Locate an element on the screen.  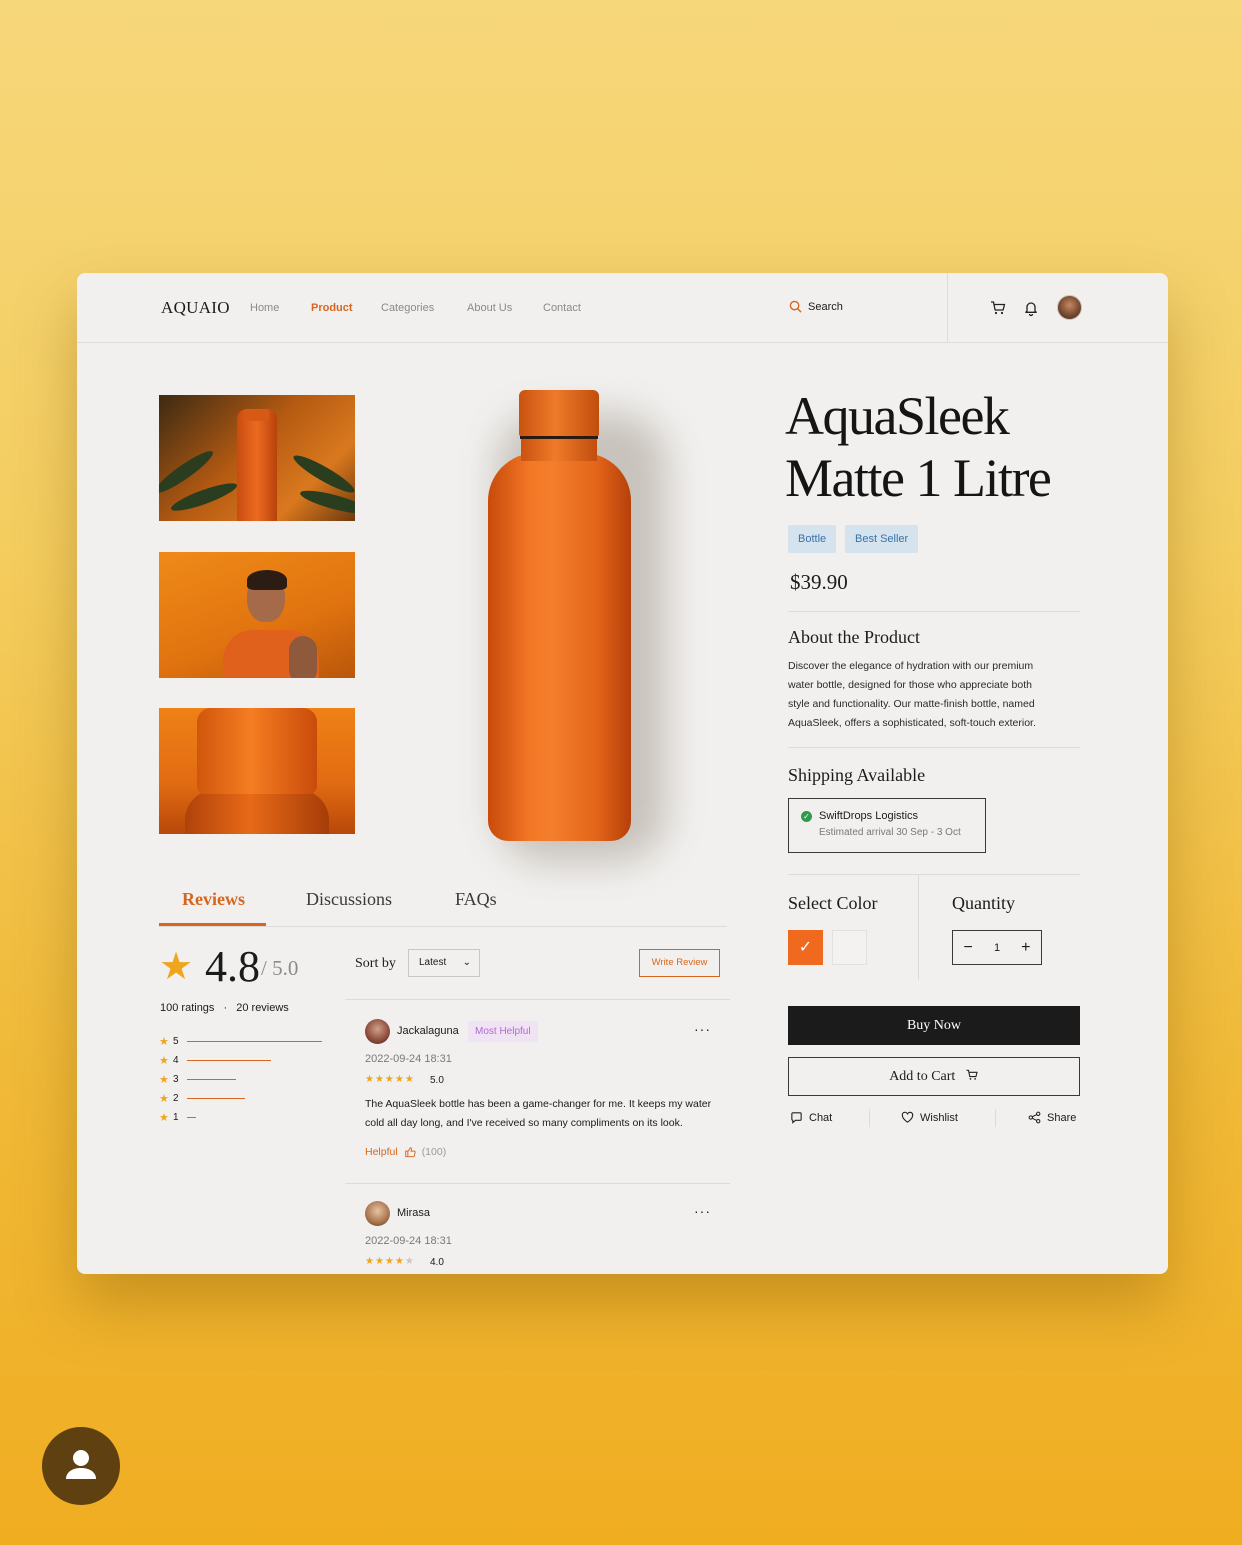
quantity-stepper: − 1 + is located at coordinates (997, 947).